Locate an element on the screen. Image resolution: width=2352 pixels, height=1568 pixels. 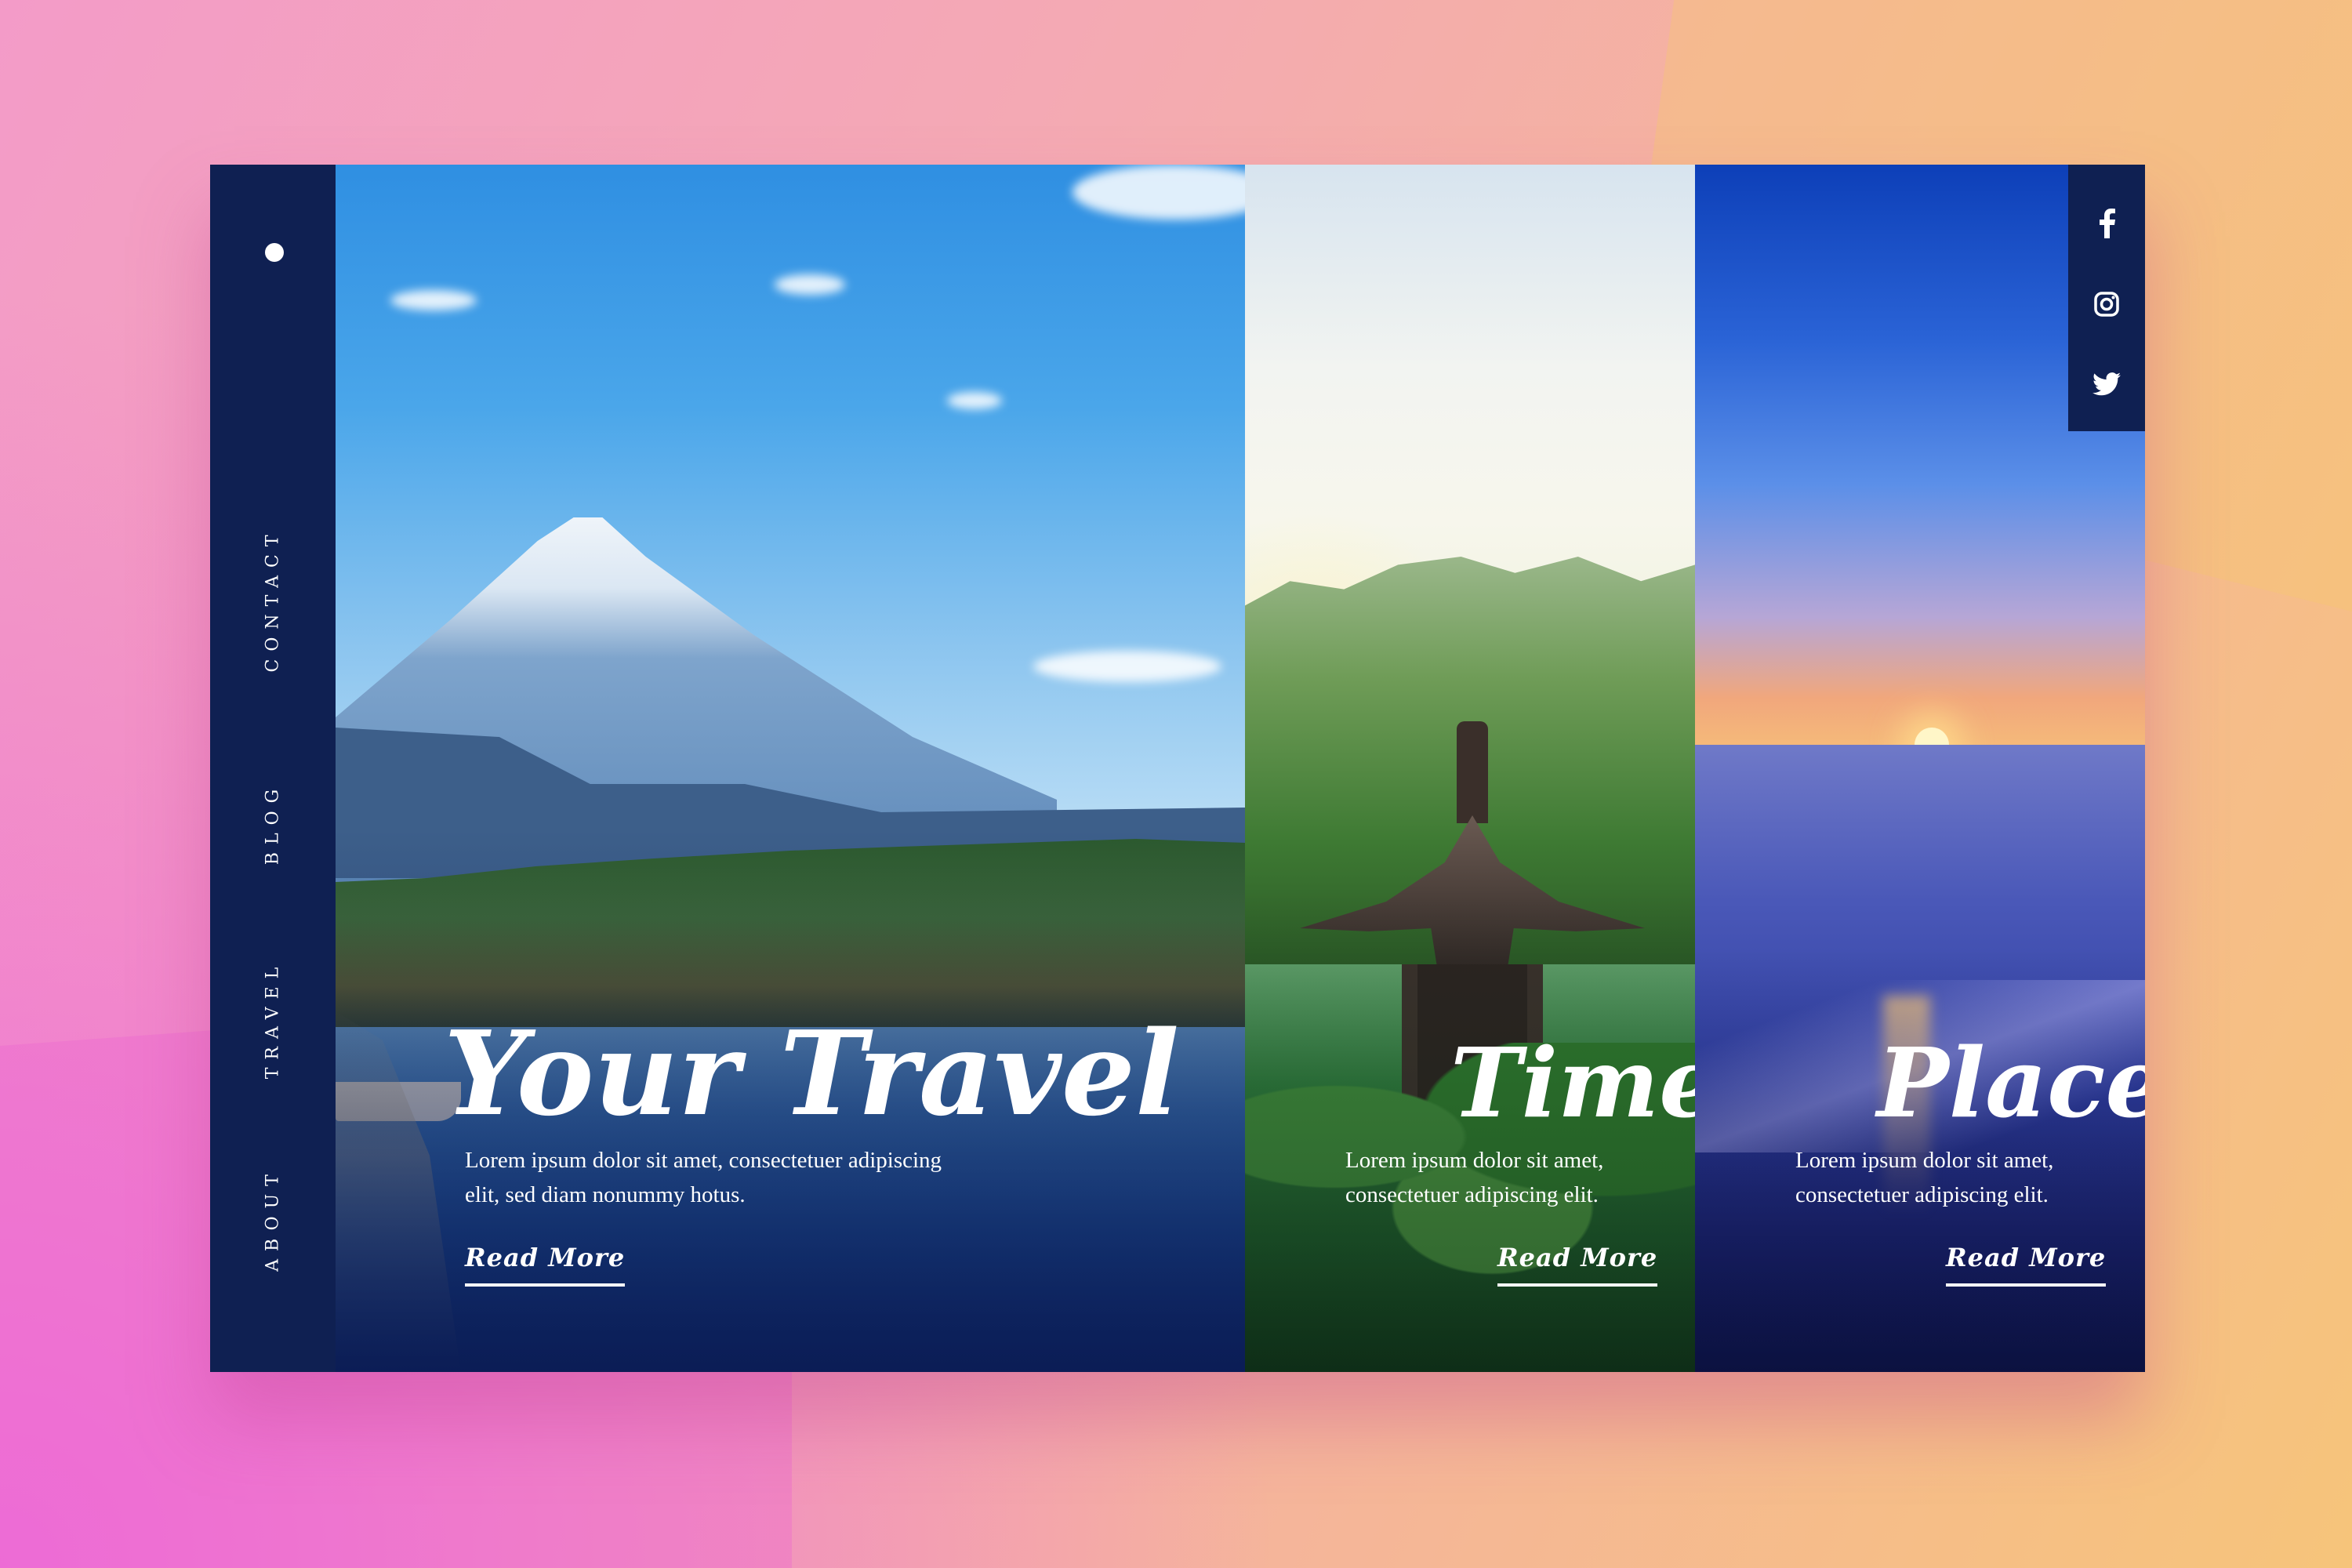
menu-dot-icon is located at coordinates (274, 252).